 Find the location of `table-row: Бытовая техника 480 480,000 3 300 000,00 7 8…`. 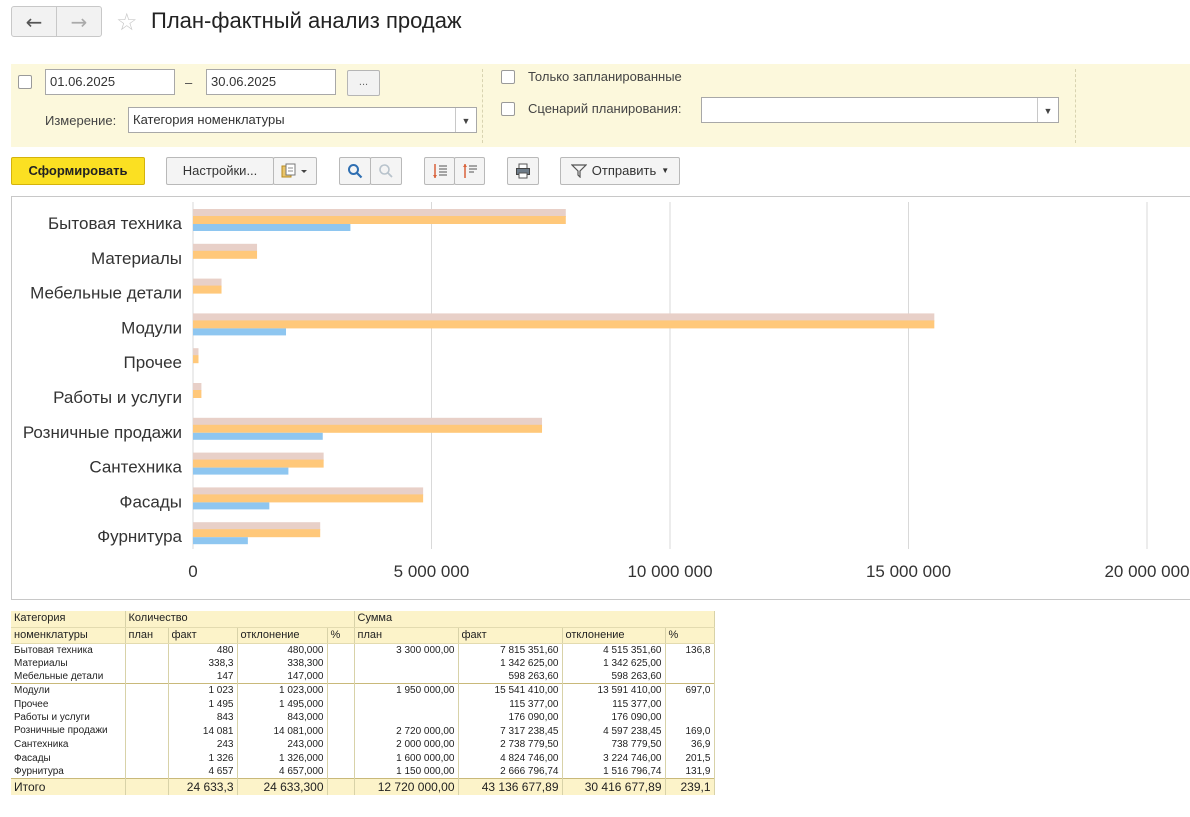

table-row: Бытовая техника 480 480,000 3 300 000,00 7 8… is located at coordinates (363, 650).